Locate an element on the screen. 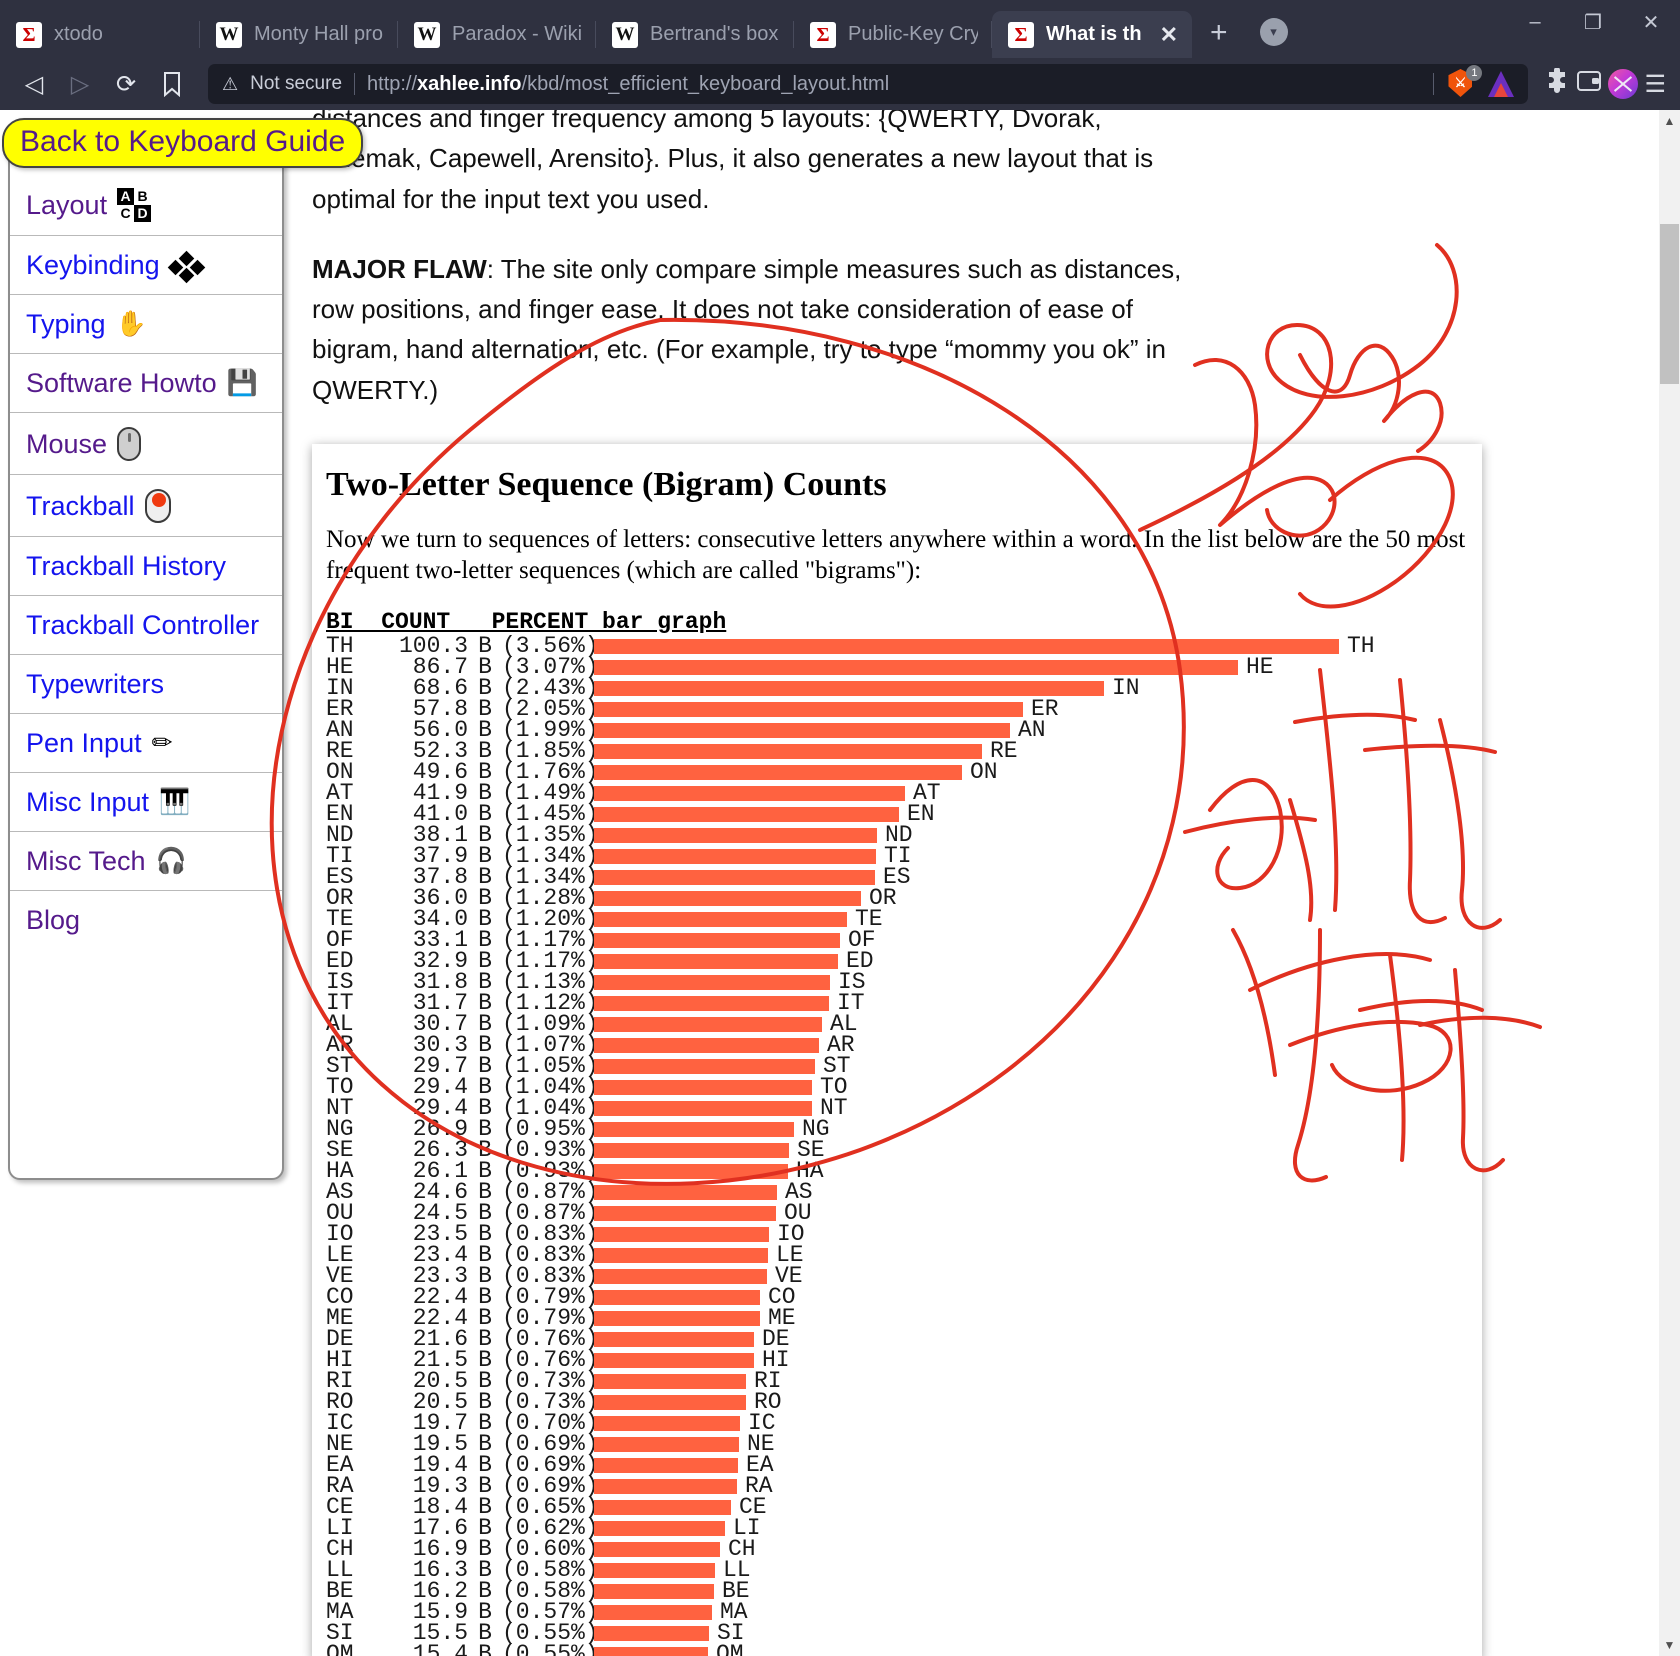 The image size is (1680, 1656). new-tab-button: + is located at coordinates (1219, 37).